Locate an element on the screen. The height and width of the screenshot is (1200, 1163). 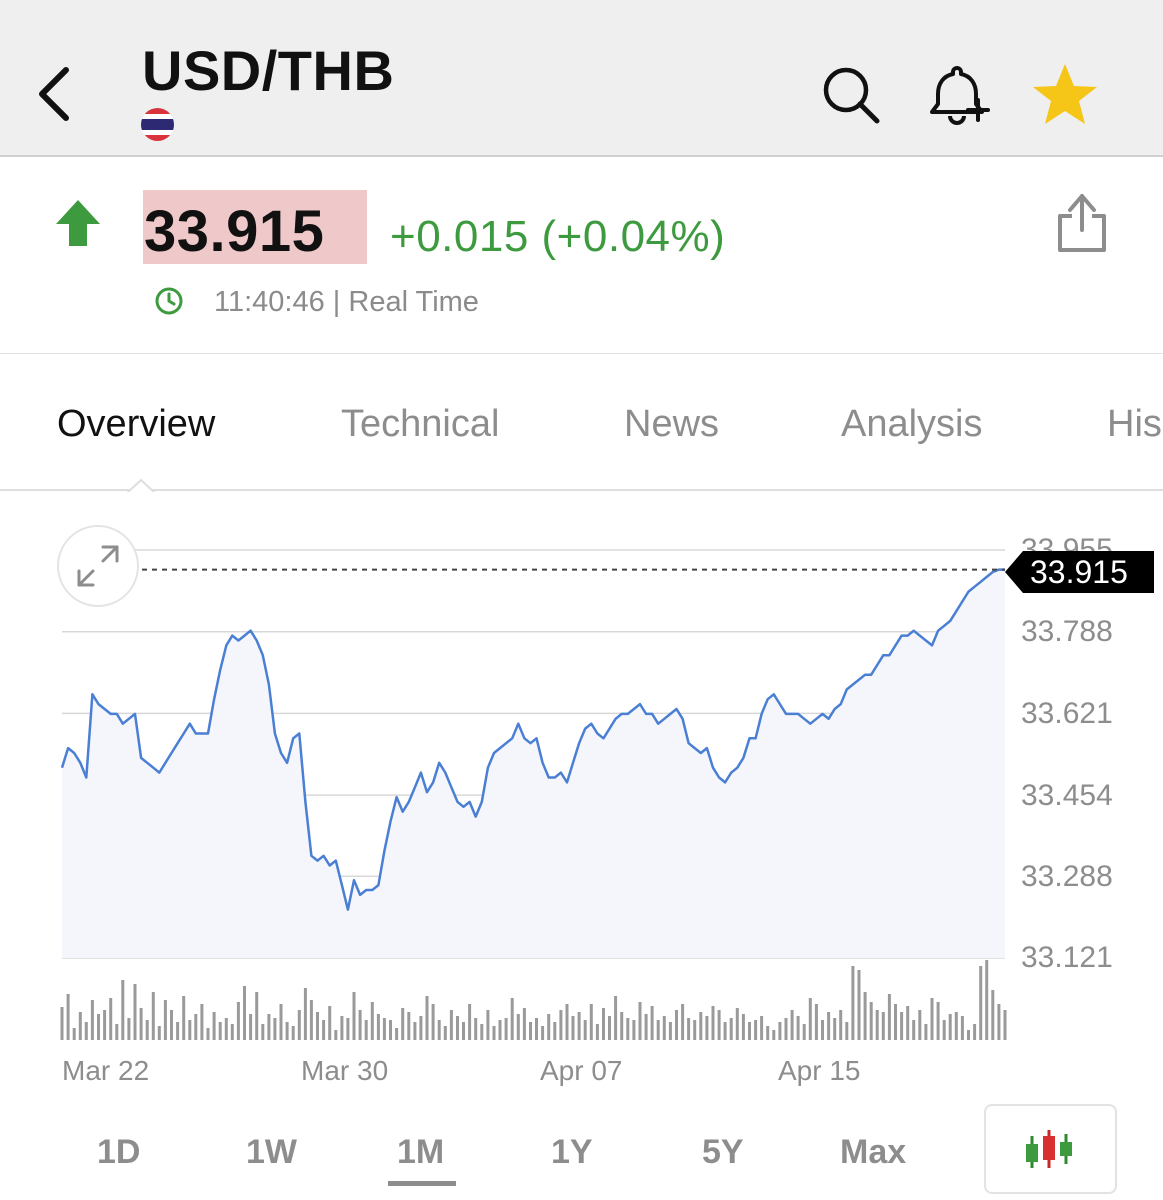
add-alert-button is located at coordinates (957, 95).